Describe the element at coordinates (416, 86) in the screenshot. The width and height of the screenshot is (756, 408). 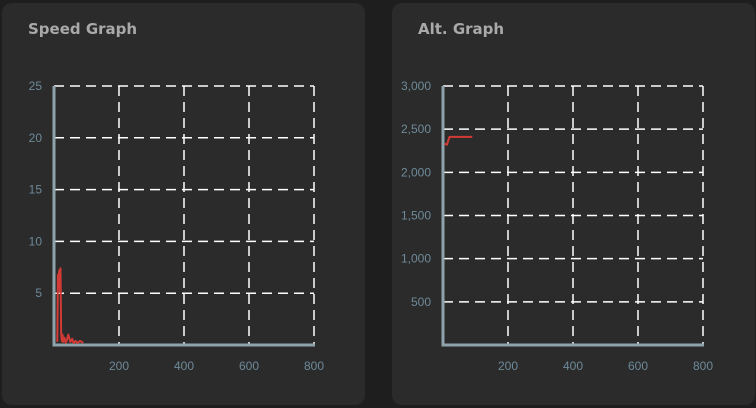
I see `y-tick-label: 3,000` at that location.